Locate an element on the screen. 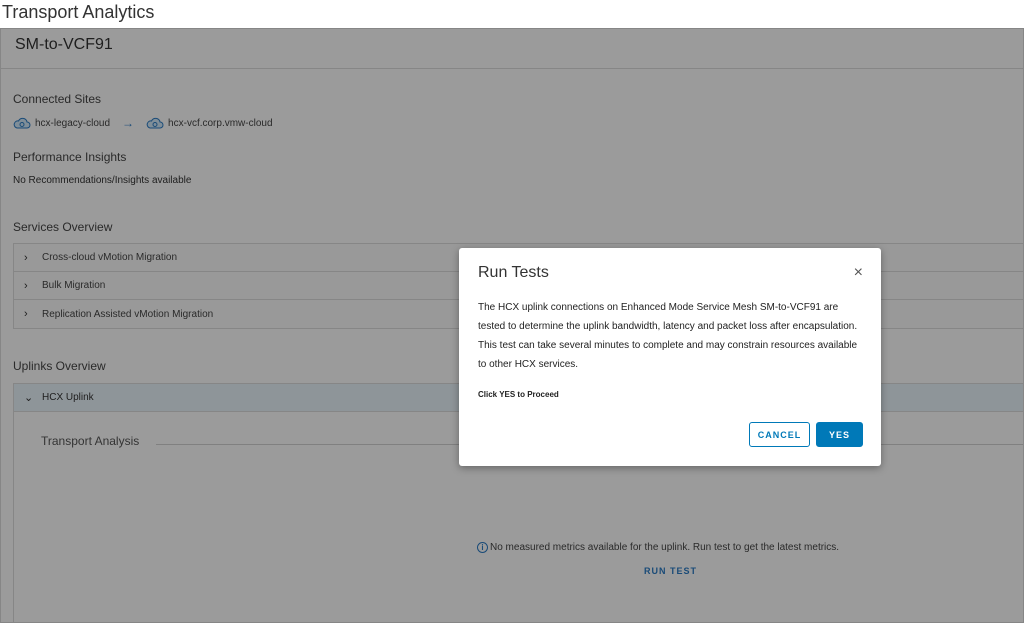  cancel-button: CANCEL is located at coordinates (779, 434).